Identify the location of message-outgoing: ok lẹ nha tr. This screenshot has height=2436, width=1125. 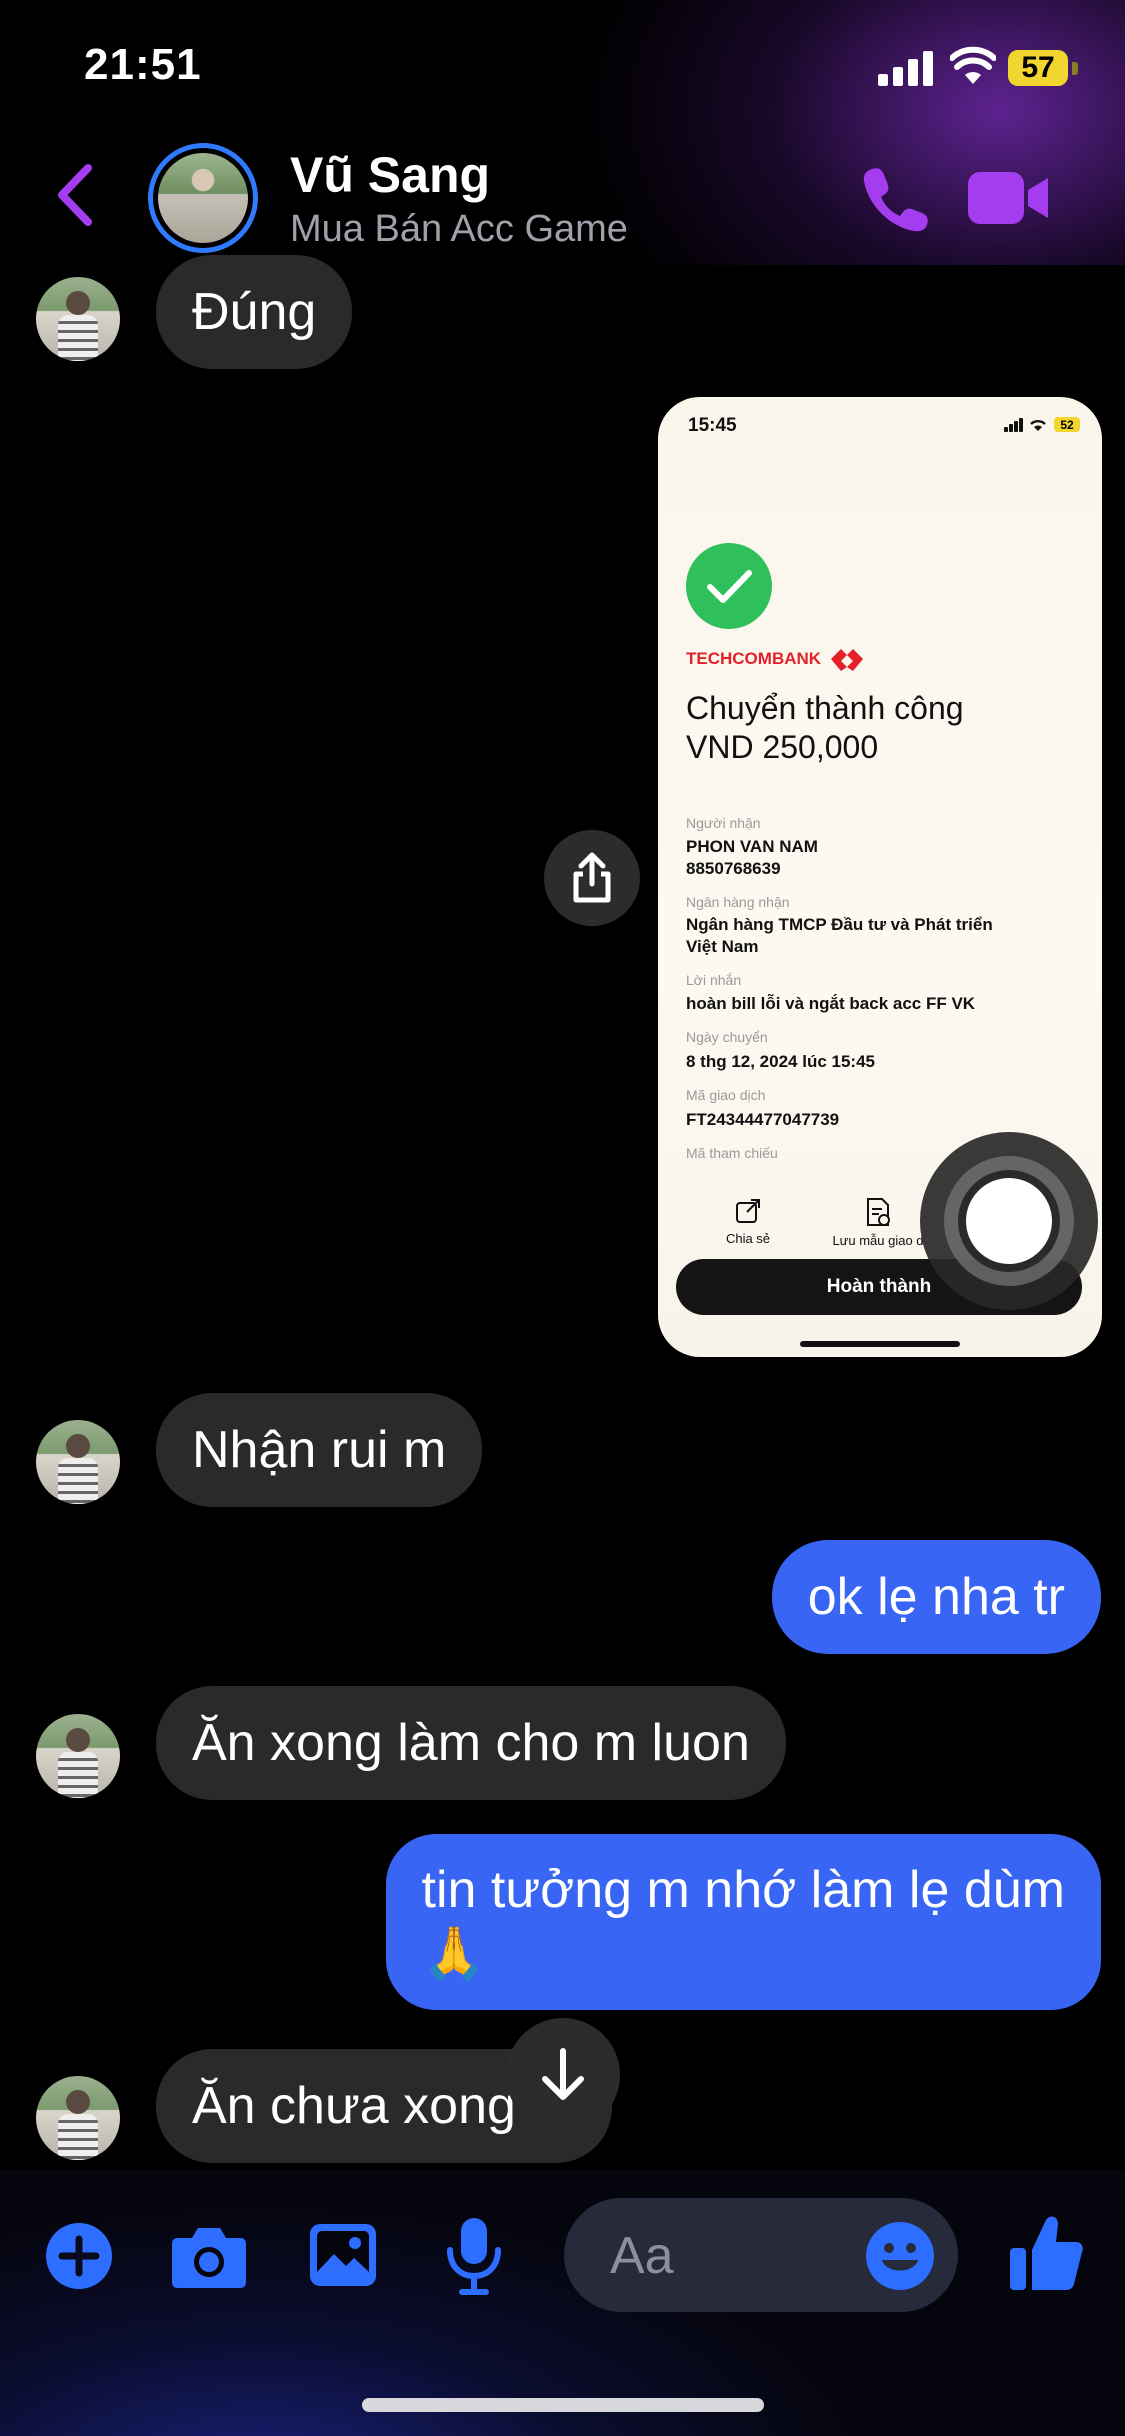
(936, 1597).